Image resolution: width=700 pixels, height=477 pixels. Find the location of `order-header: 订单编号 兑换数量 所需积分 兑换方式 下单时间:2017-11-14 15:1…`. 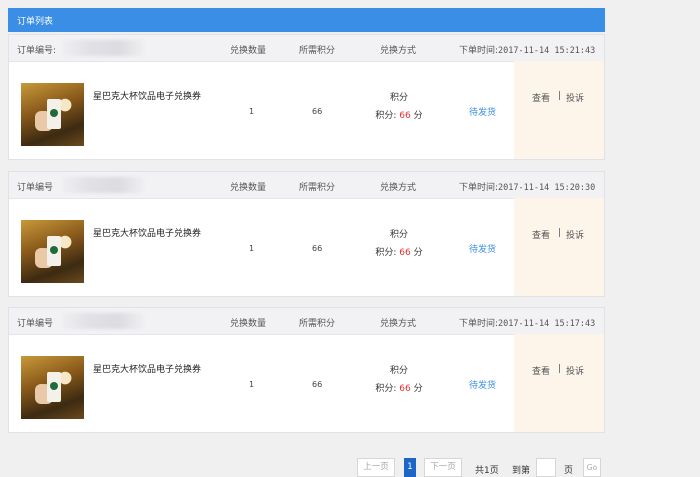

order-header: 订单编号 兑换数量 所需积分 兑换方式 下单时间:2017-11-14 15:1… is located at coordinates (306, 321).